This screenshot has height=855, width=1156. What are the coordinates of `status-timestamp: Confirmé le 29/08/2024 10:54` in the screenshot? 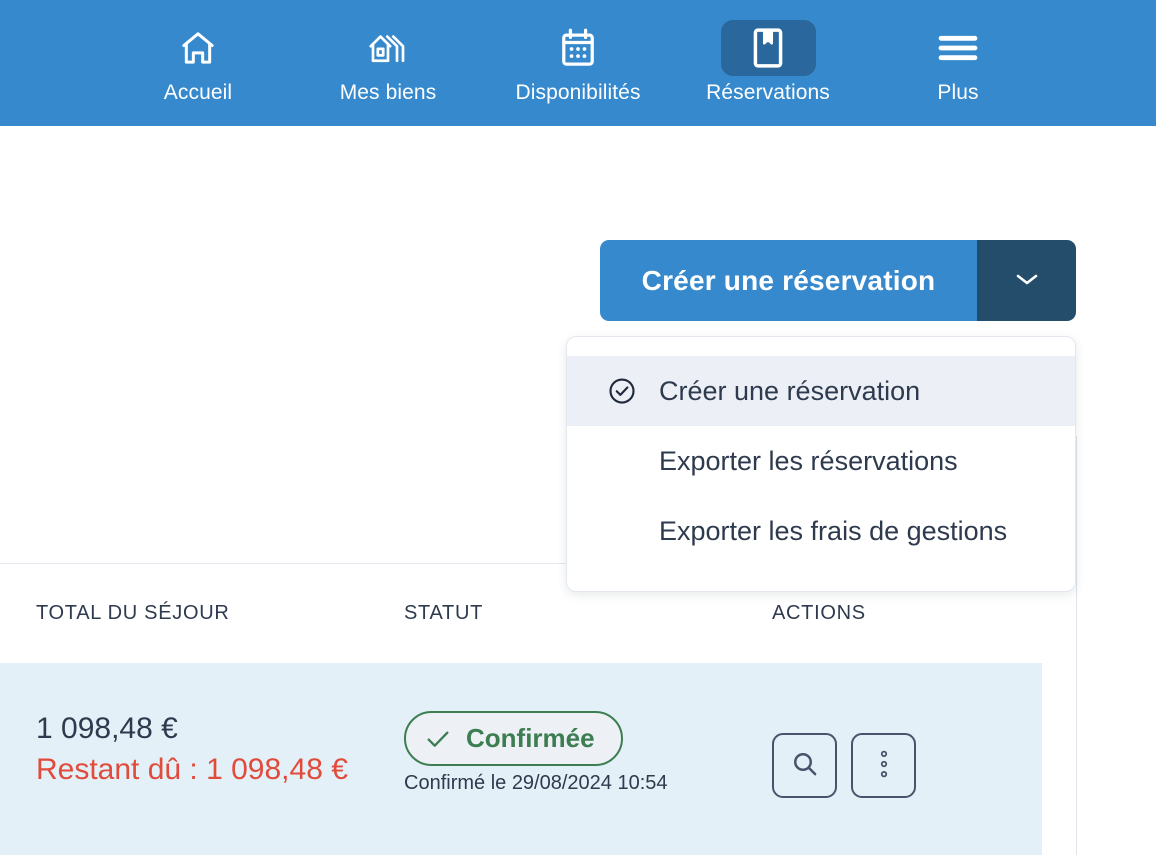 It's located at (536, 783).